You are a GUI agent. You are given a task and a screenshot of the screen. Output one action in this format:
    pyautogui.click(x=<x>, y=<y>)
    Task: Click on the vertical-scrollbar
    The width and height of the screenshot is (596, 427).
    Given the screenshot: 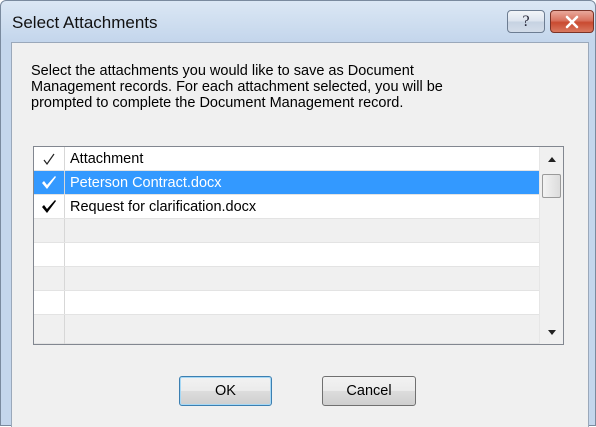 What is the action you would take?
    pyautogui.click(x=551, y=245)
    